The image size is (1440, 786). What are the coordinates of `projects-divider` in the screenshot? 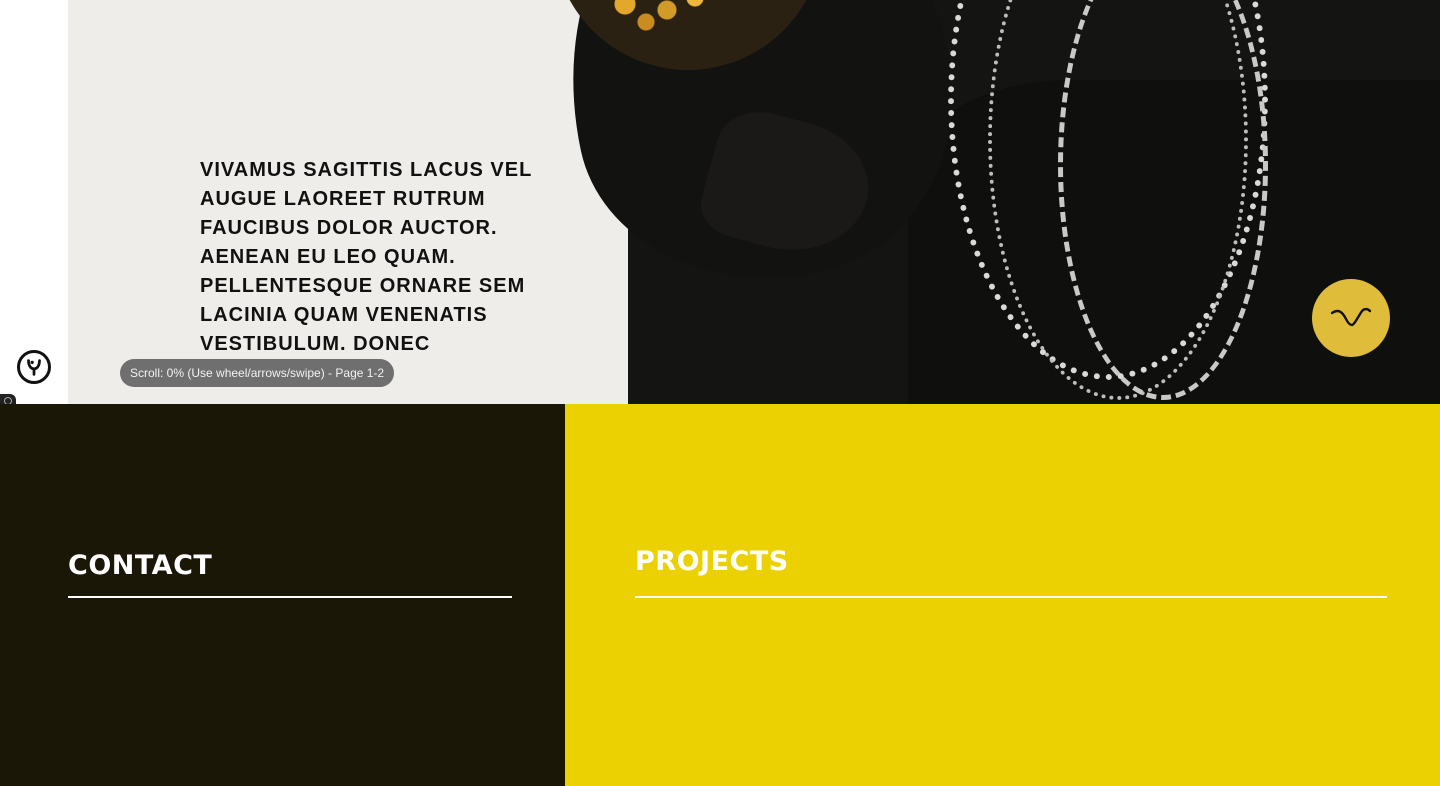 It's located at (1011, 597).